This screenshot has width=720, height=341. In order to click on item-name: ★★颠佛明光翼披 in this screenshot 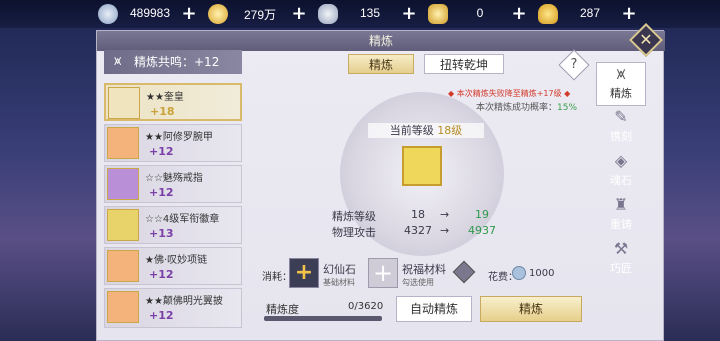, I will do `click(184, 301)`.